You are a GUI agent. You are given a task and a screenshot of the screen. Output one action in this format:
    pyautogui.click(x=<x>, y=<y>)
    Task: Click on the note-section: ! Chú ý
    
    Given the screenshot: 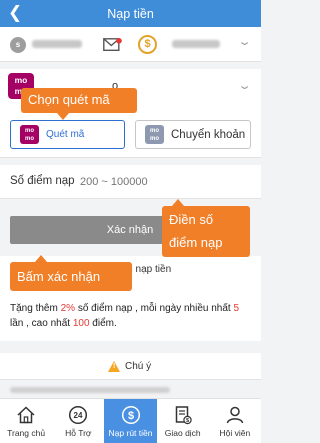 What is the action you would take?
    pyautogui.click(x=130, y=366)
    